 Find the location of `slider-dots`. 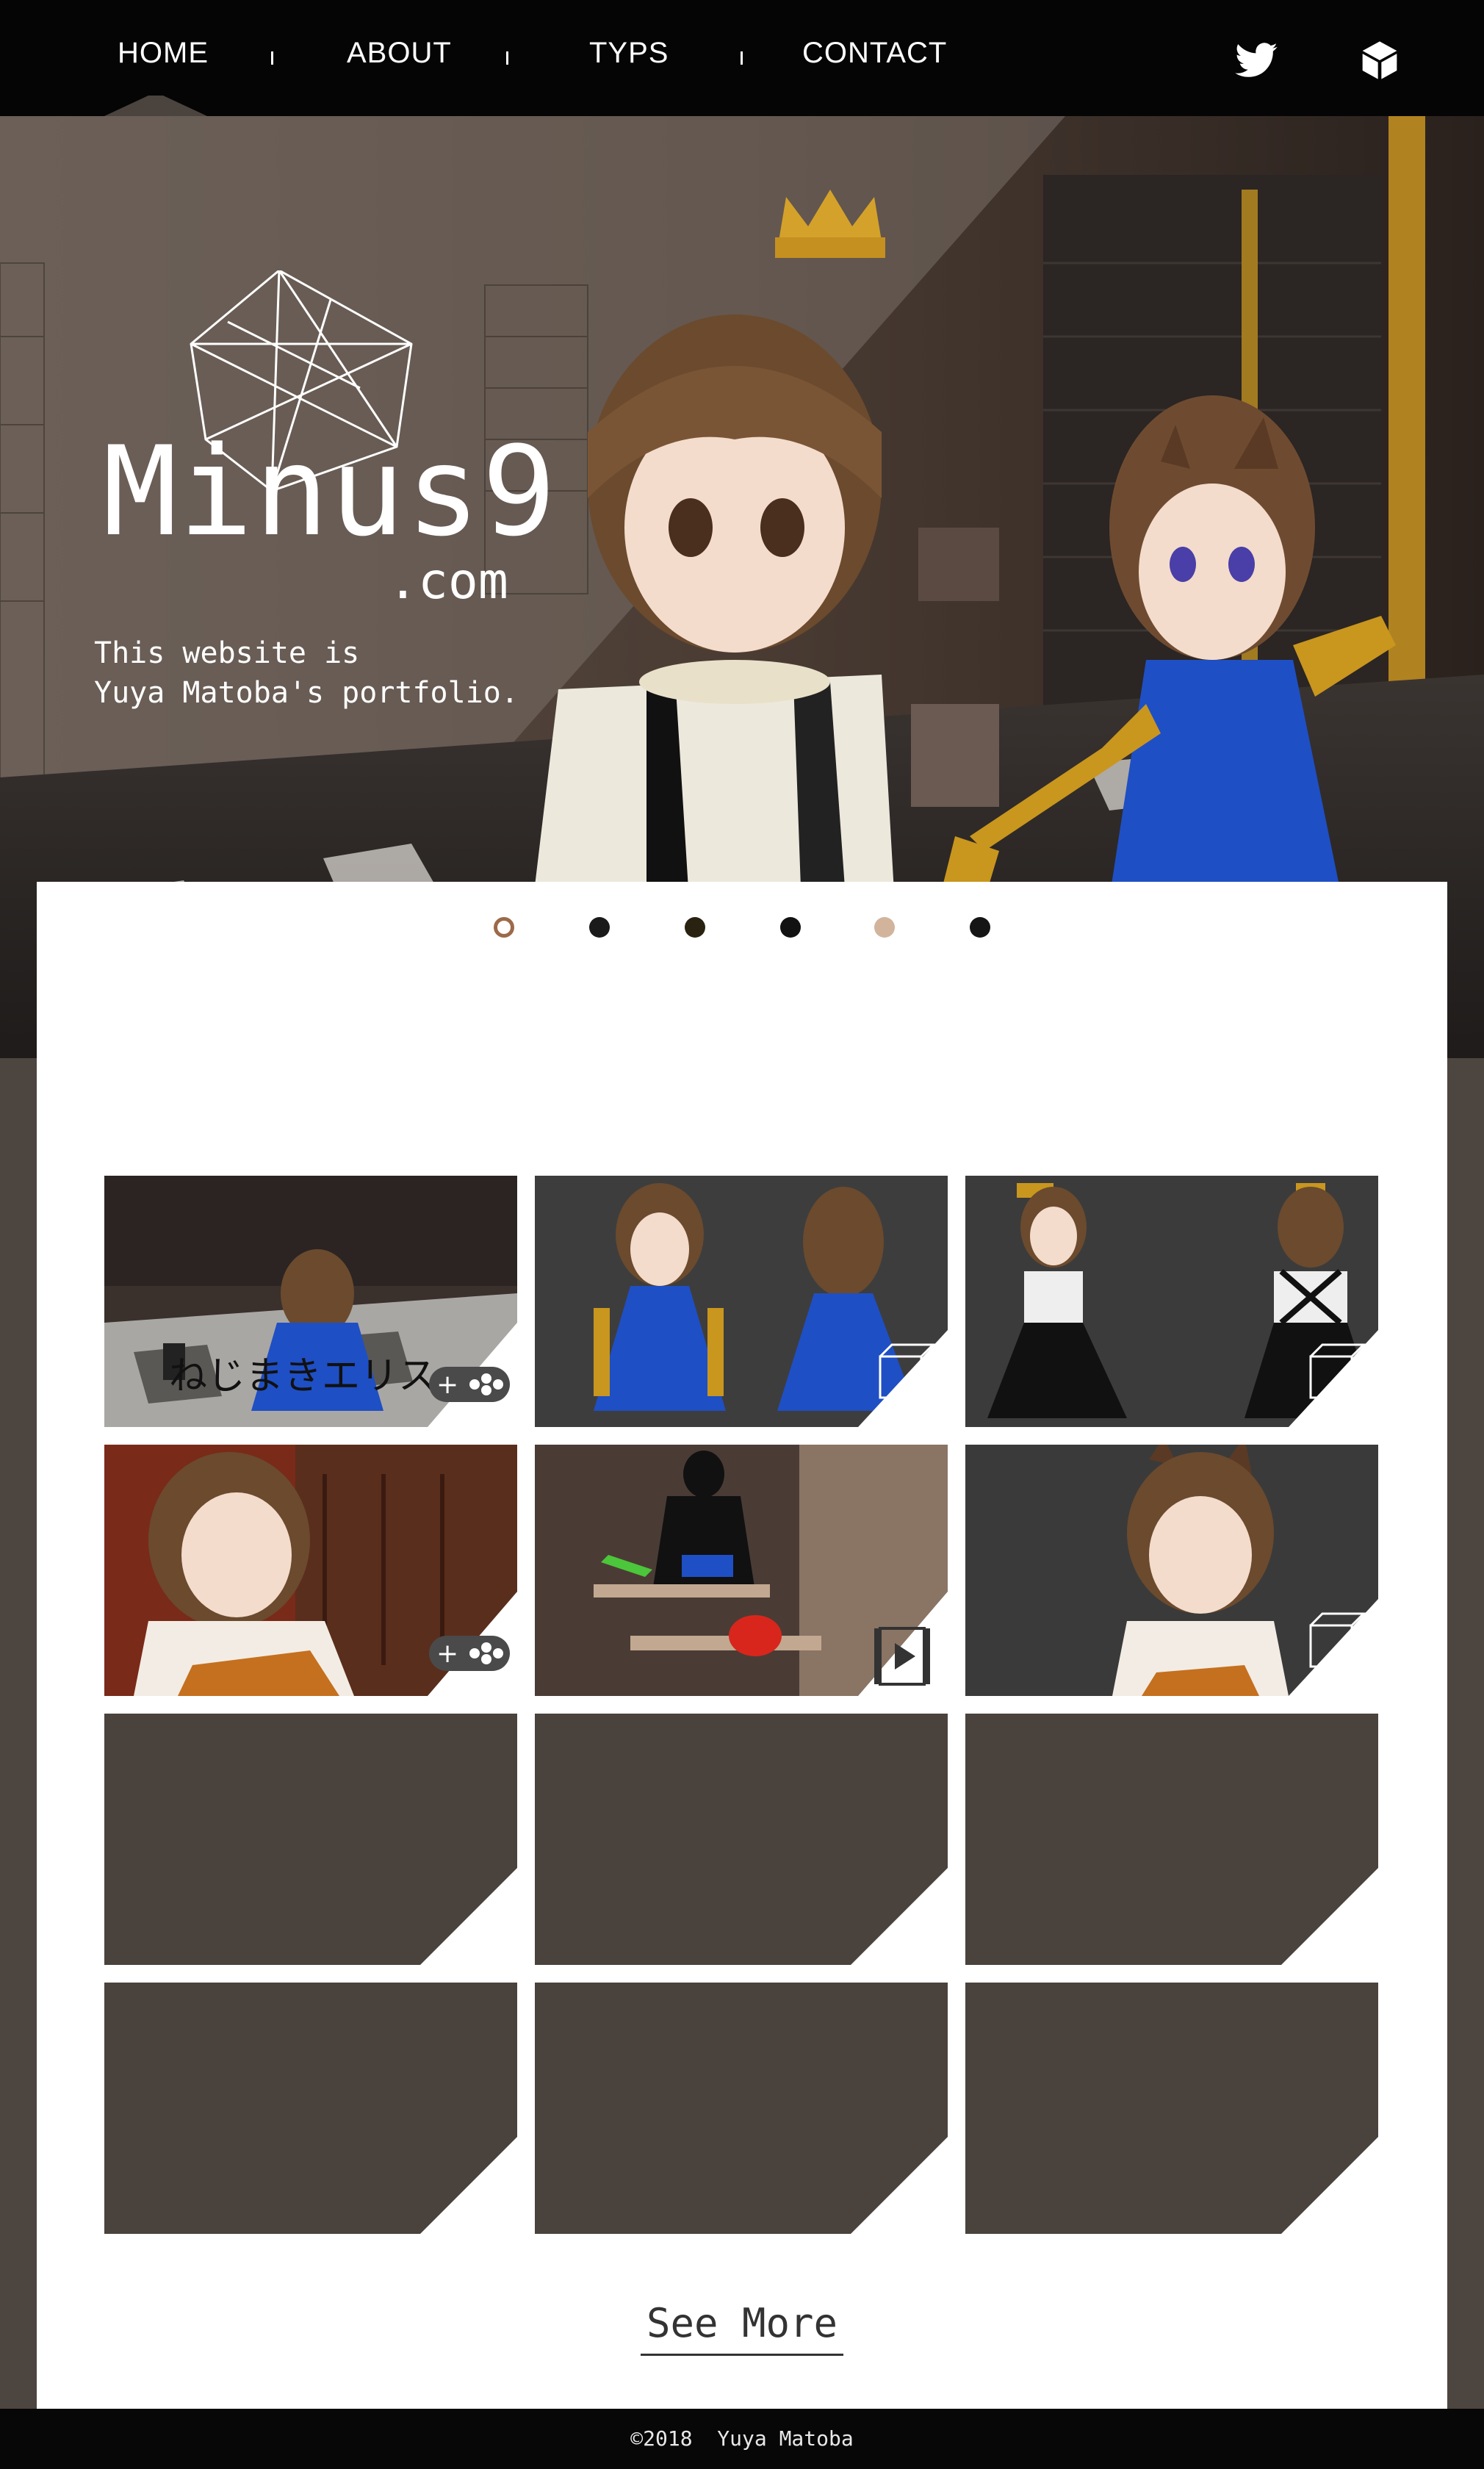

slider-dots is located at coordinates (742, 928).